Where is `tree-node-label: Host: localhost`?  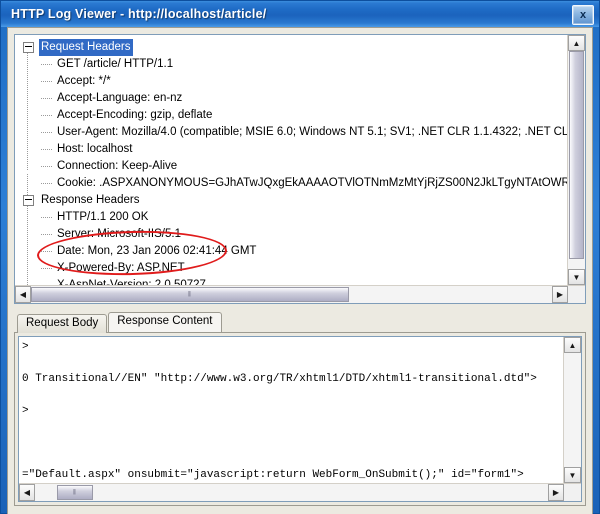
tree-node-label: Host: localhost is located at coordinates (95, 149).